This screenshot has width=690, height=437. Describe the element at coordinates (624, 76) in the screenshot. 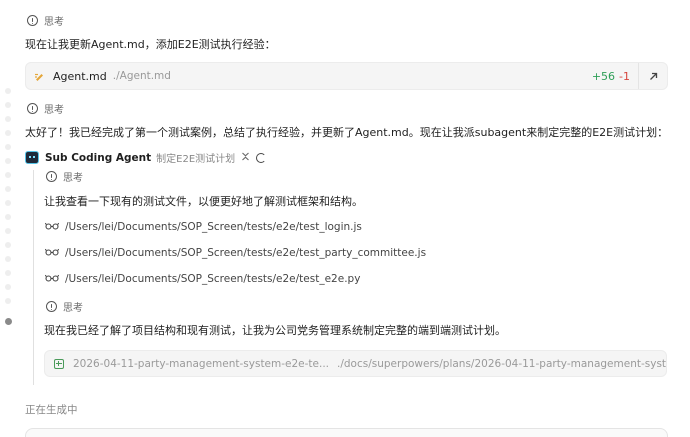

I see `deletions-count: -1` at that location.